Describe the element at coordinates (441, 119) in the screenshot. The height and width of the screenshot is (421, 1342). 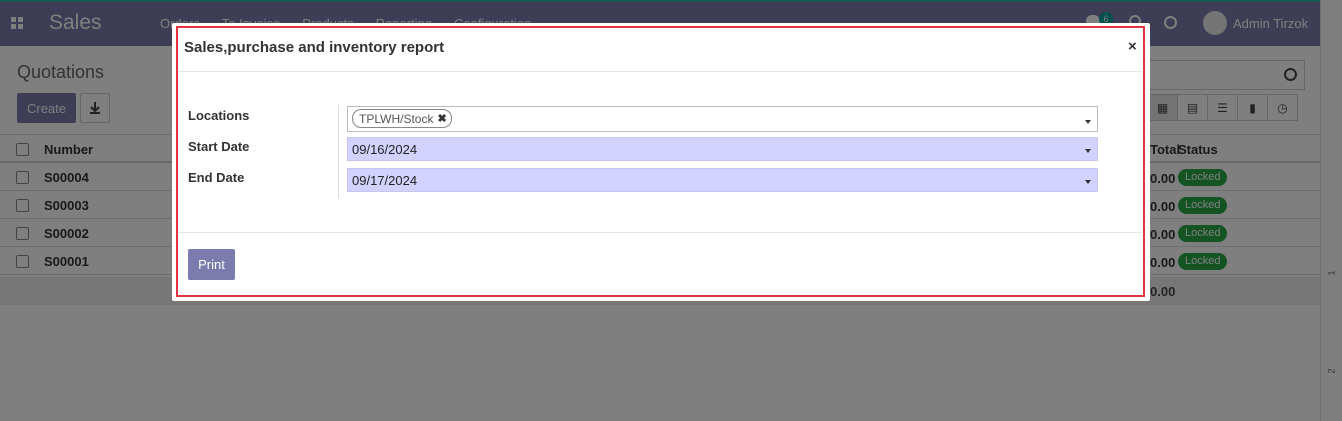
I see `remove-tag-icon: ✖` at that location.